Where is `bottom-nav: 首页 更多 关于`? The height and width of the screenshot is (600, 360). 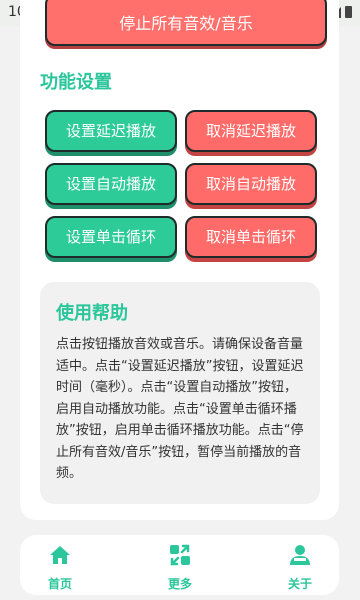 bottom-nav: 首页 更多 关于 is located at coordinates (179, 565).